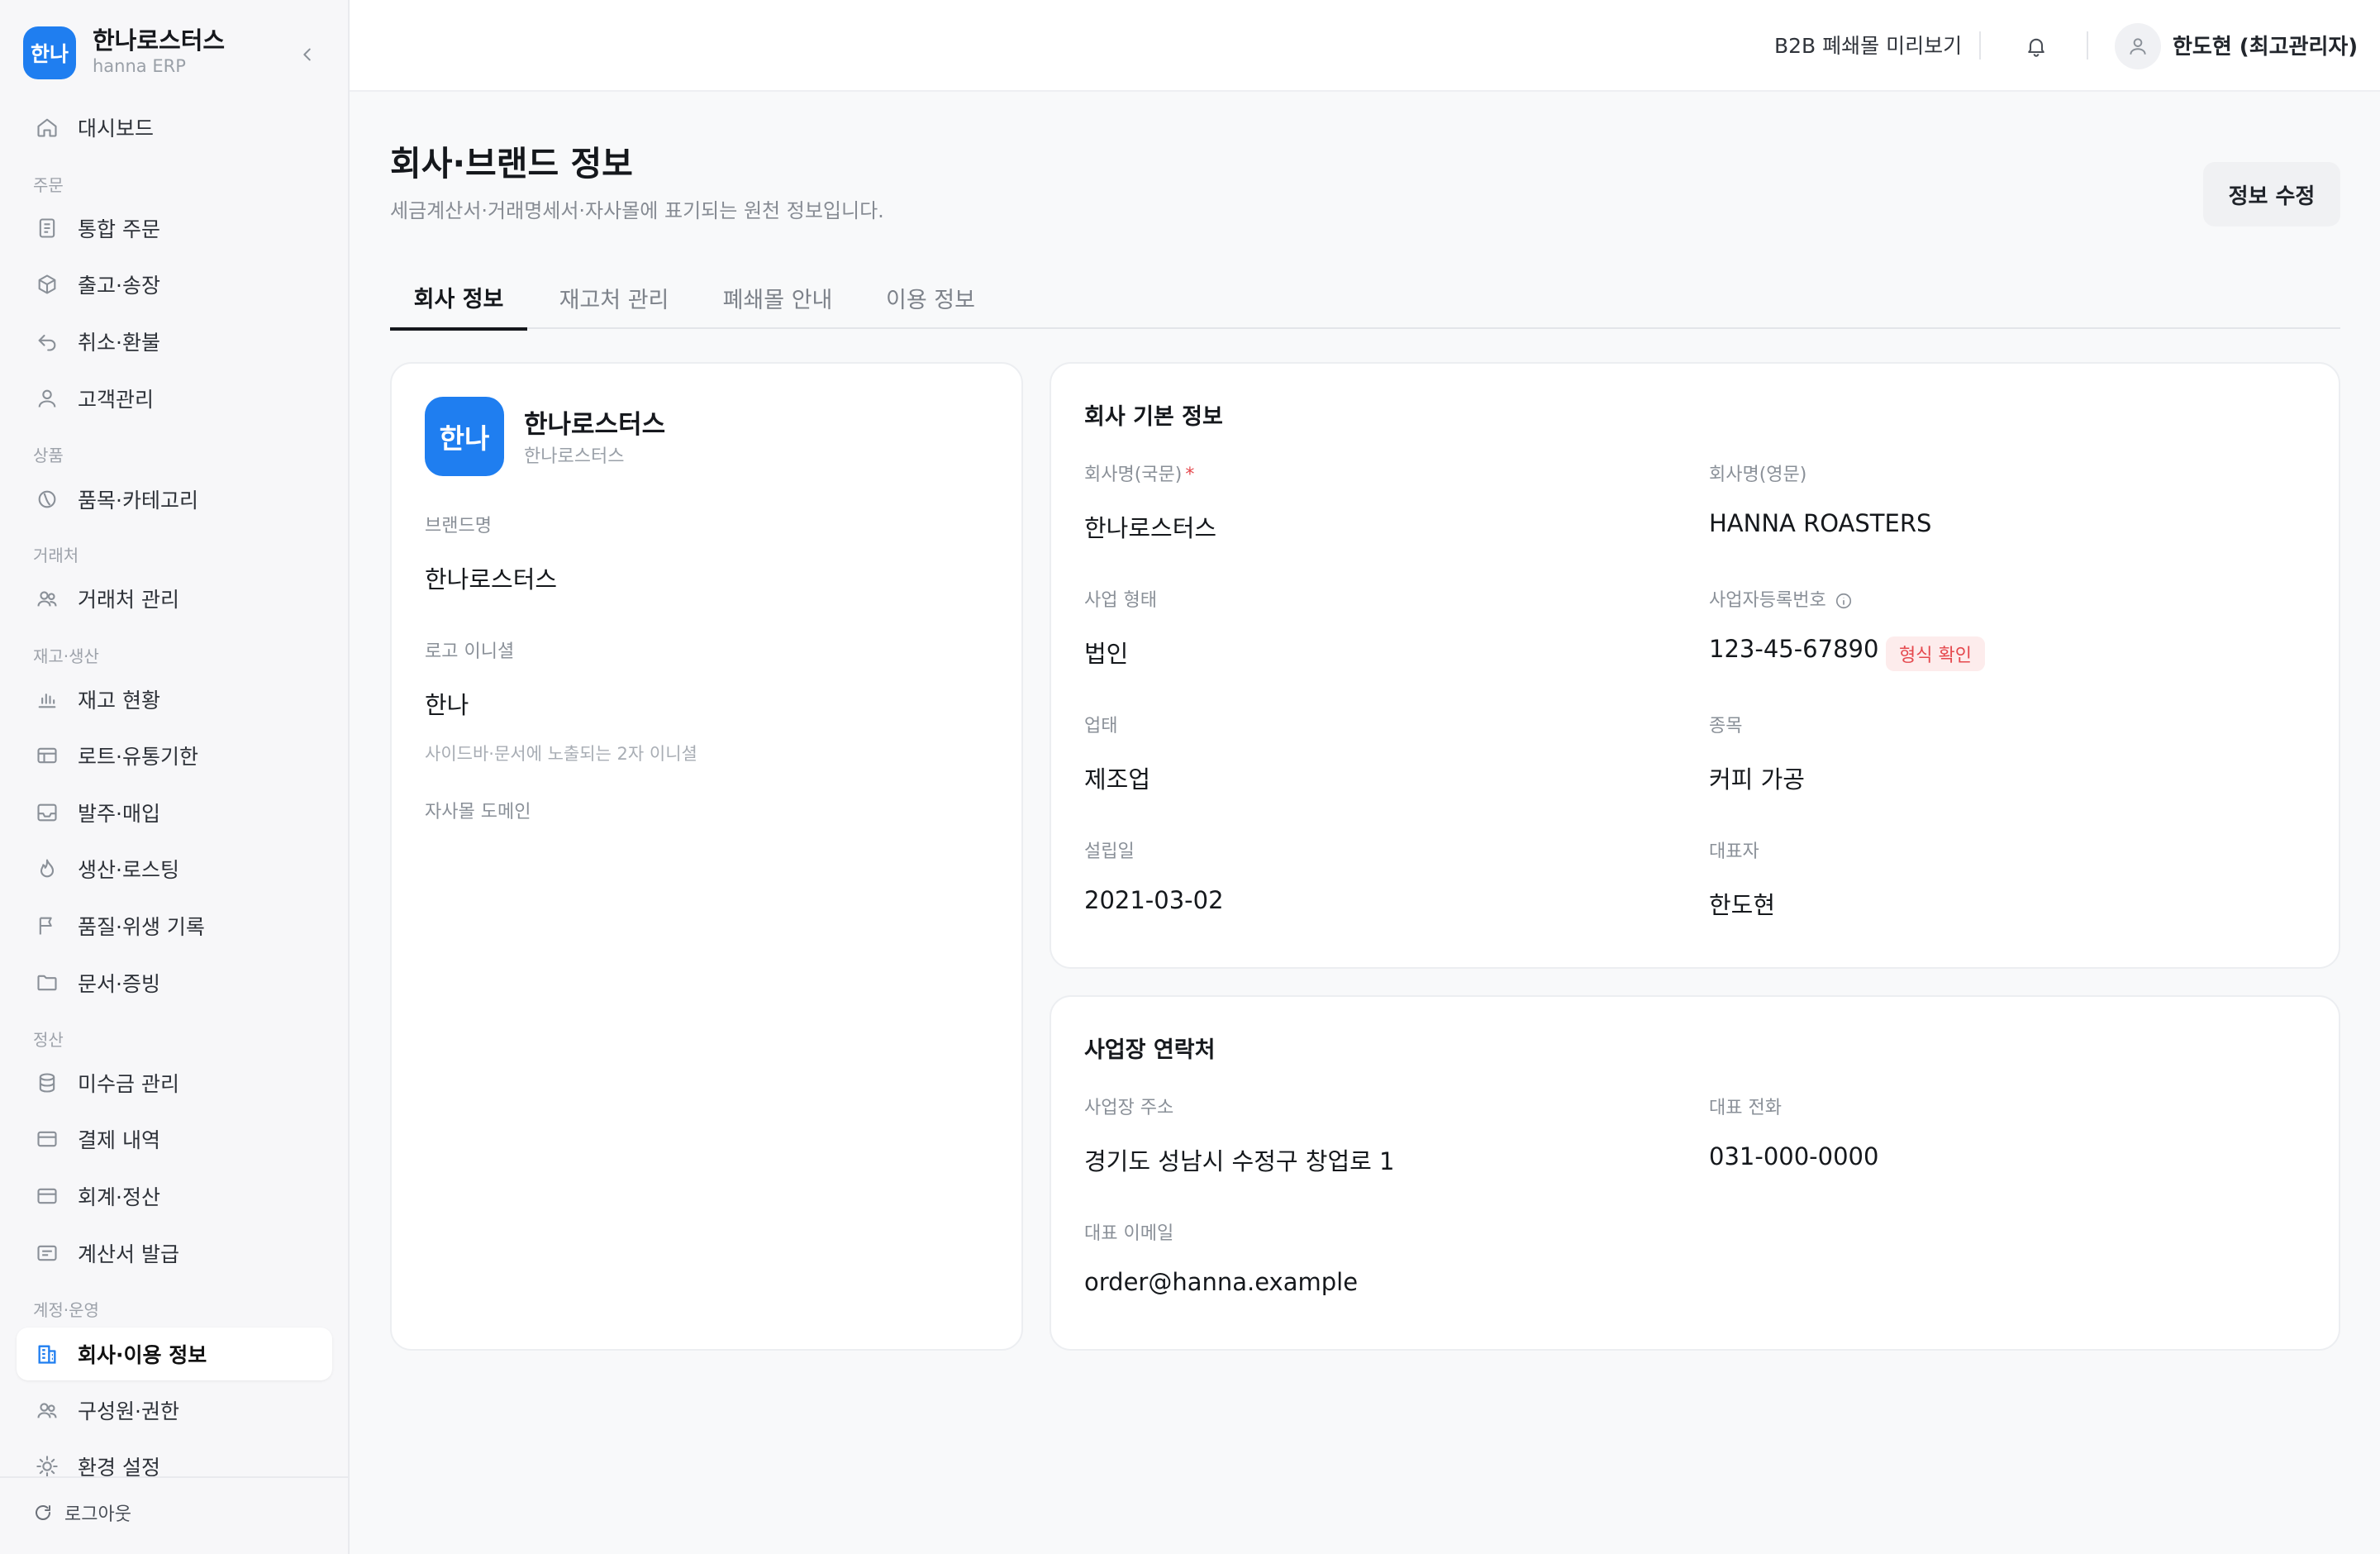 The width and height of the screenshot is (2380, 1554). What do you see at coordinates (1150, 528) in the screenshot?
I see `field-value-name-ko: 한나로스터스` at bounding box center [1150, 528].